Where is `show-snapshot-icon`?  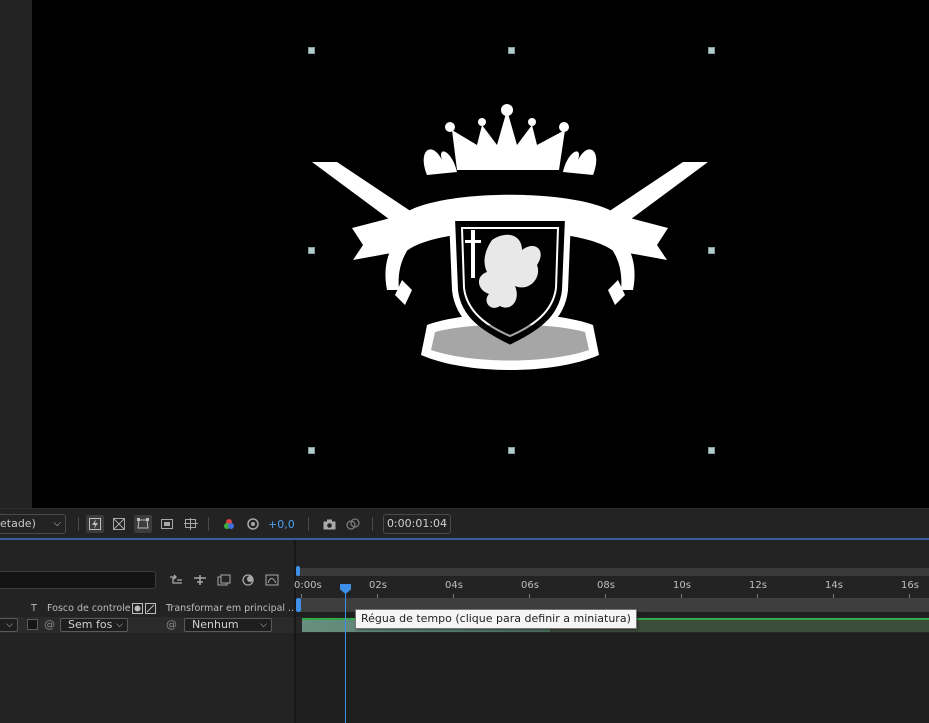 show-snapshot-icon is located at coordinates (353, 524).